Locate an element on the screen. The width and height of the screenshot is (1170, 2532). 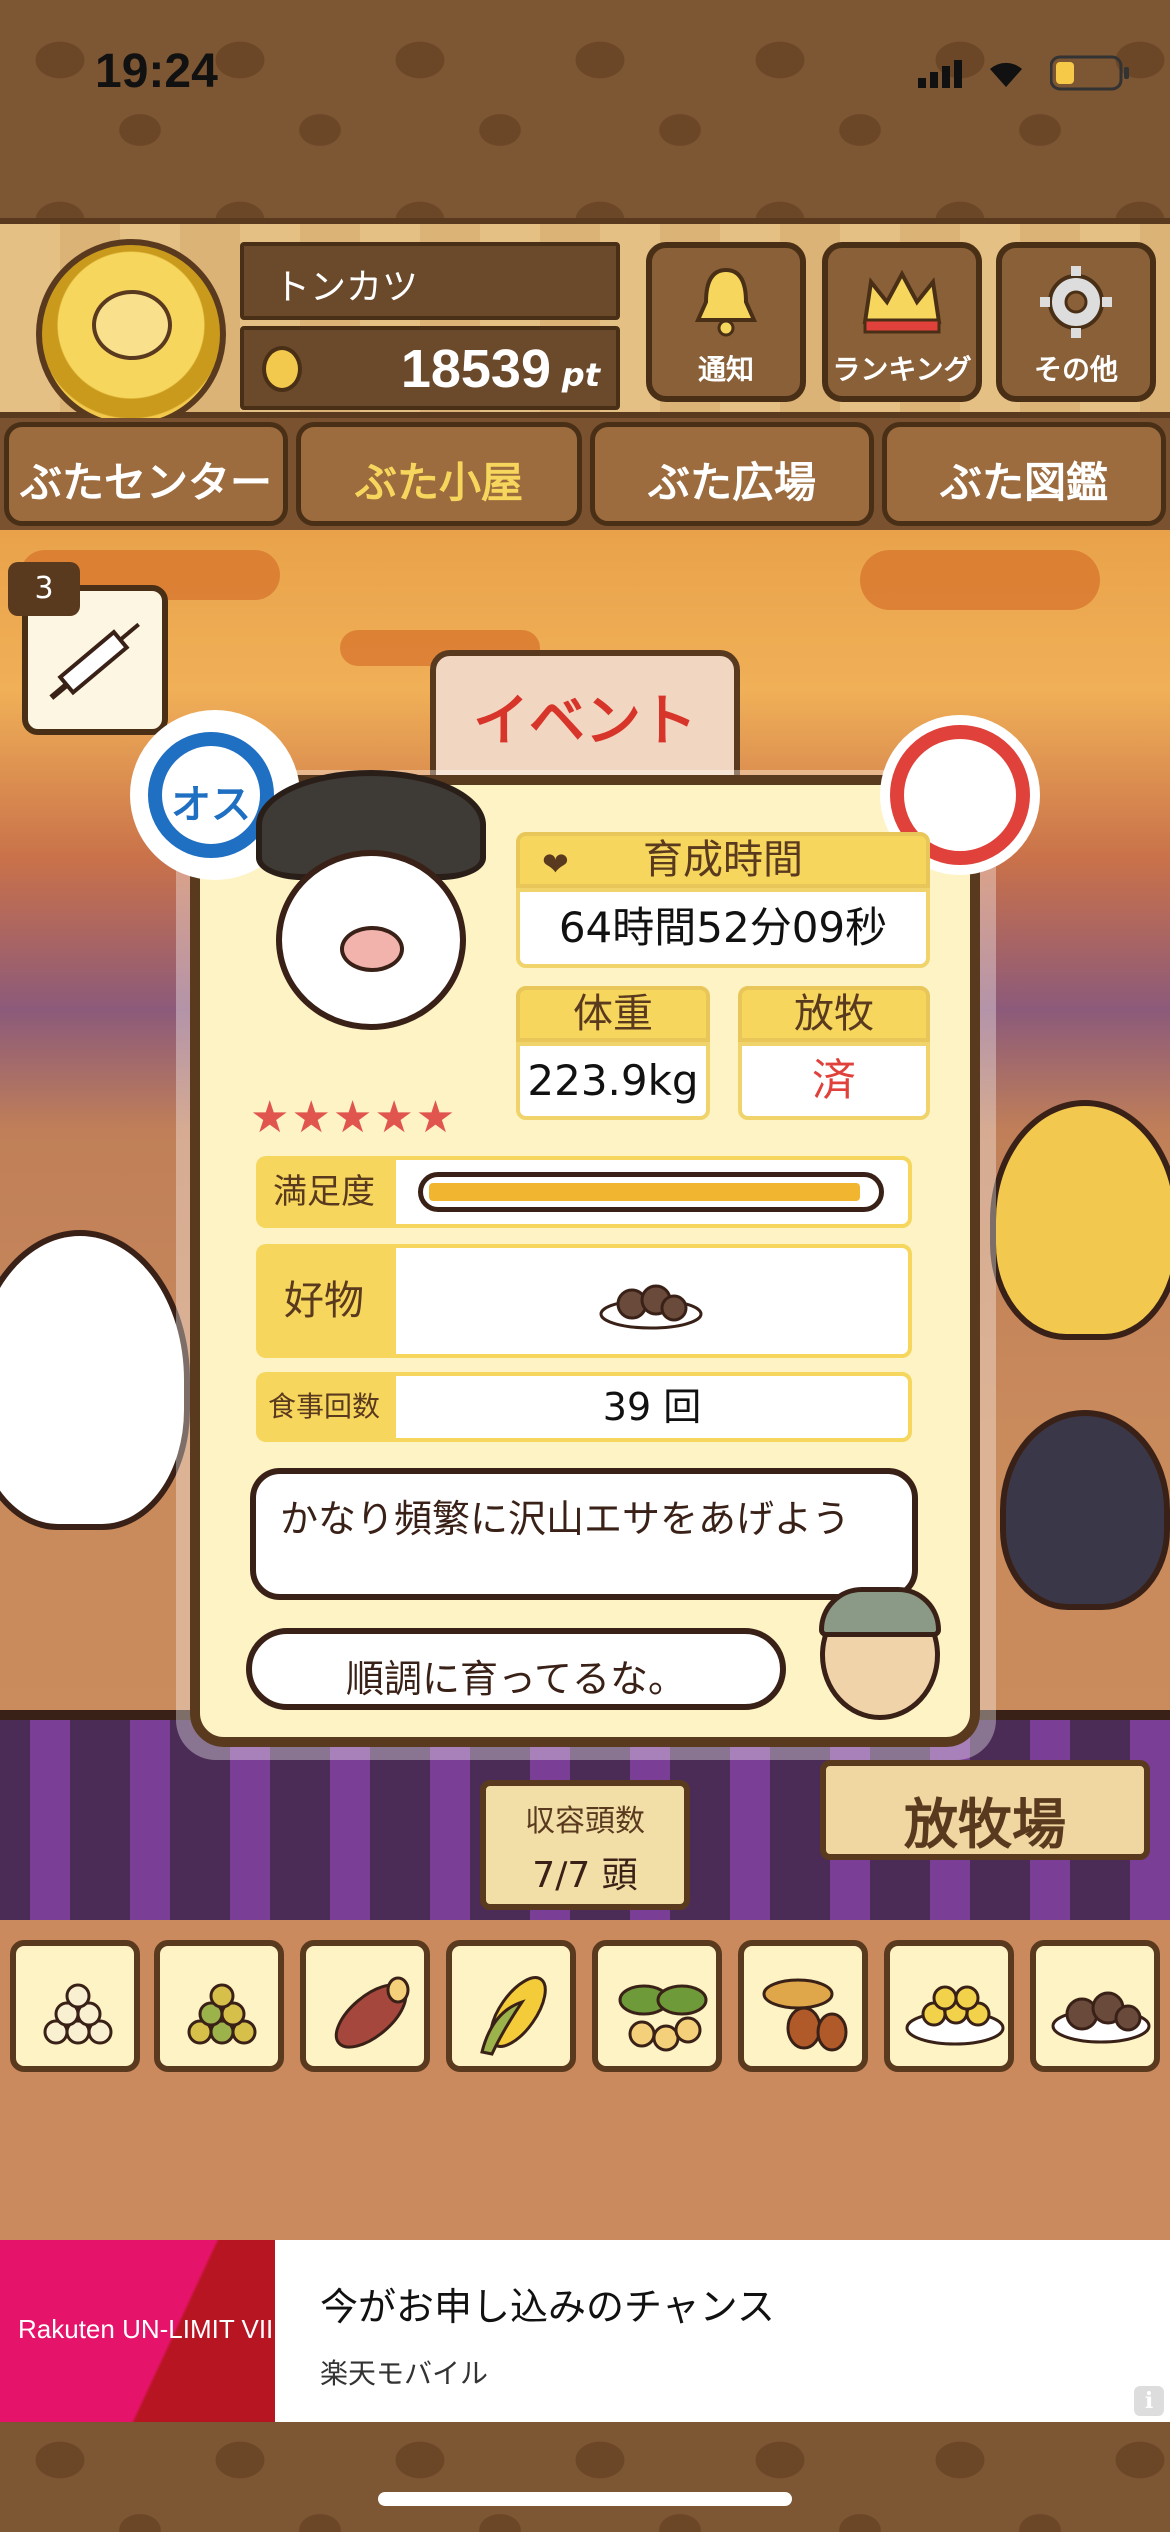
satisfaction-meter is located at coordinates (652, 1192).